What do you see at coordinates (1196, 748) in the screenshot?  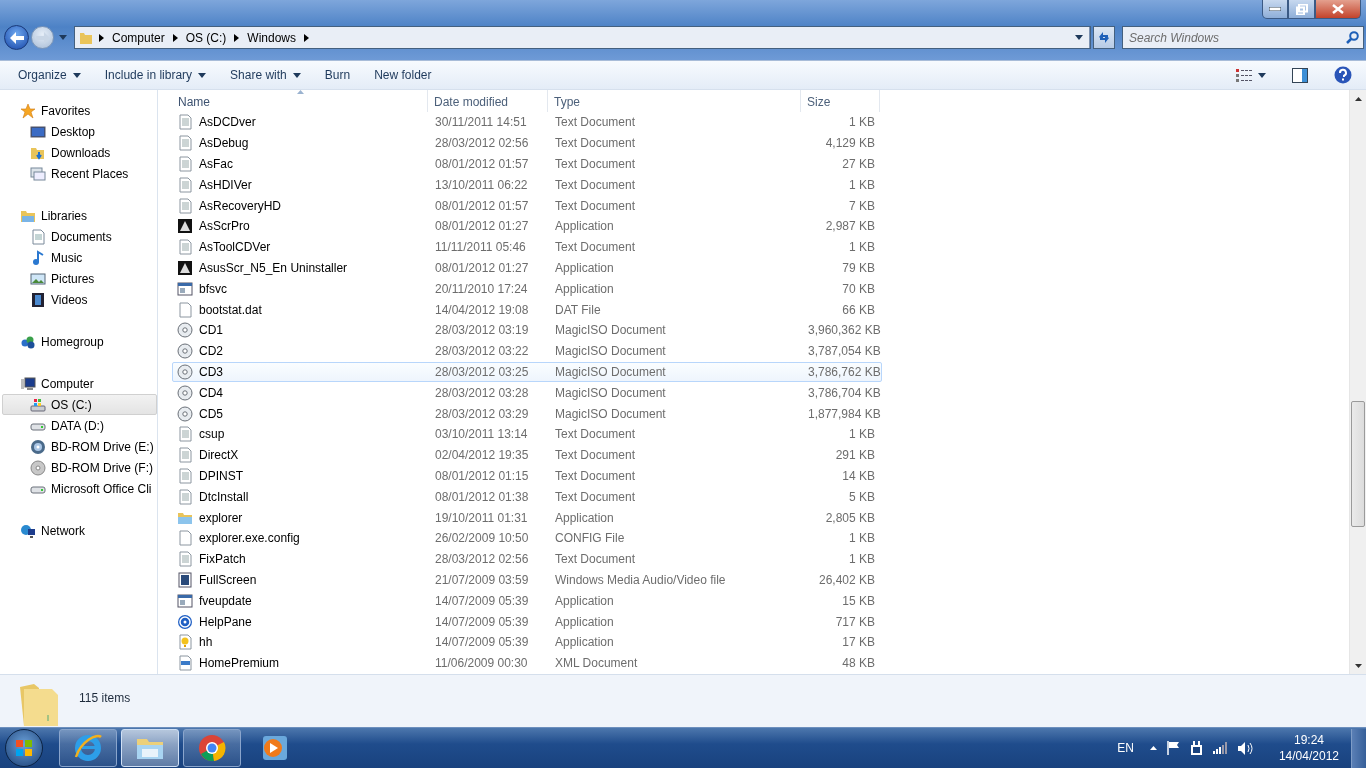 I see `power-plug-icon` at bounding box center [1196, 748].